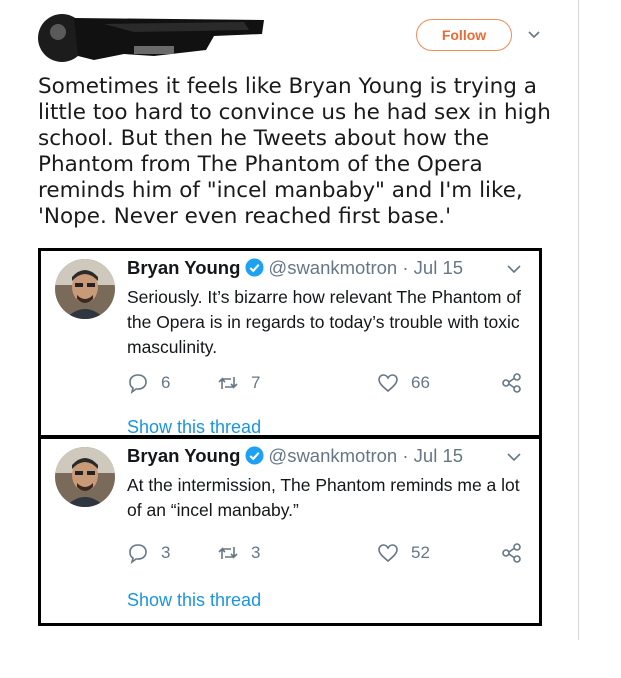  What do you see at coordinates (256, 382) in the screenshot?
I see `retweet-count: 7` at bounding box center [256, 382].